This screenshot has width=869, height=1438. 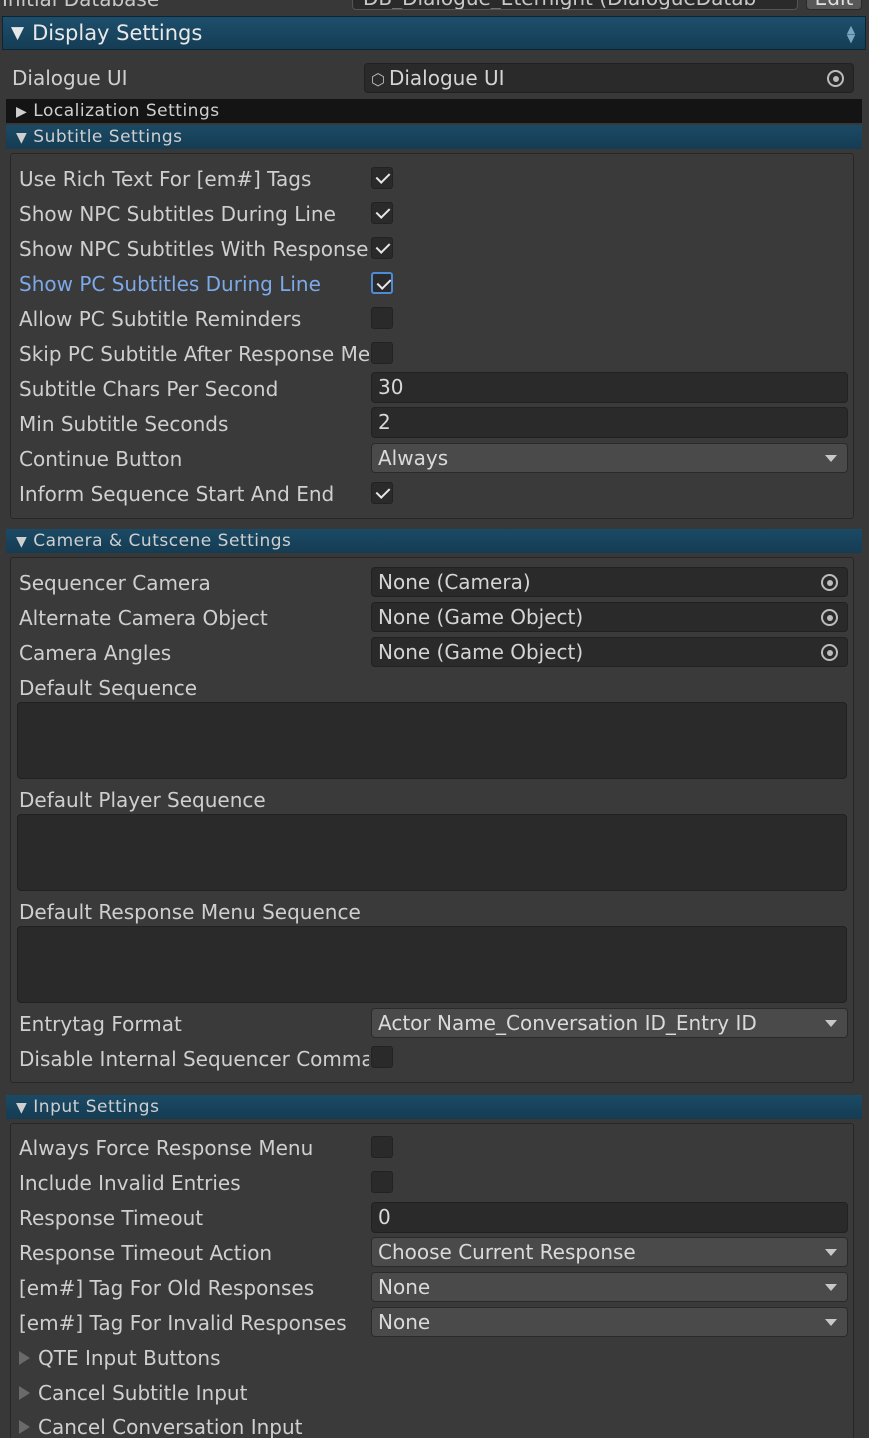 I want to click on continue-button-value: Always, so click(x=413, y=458).